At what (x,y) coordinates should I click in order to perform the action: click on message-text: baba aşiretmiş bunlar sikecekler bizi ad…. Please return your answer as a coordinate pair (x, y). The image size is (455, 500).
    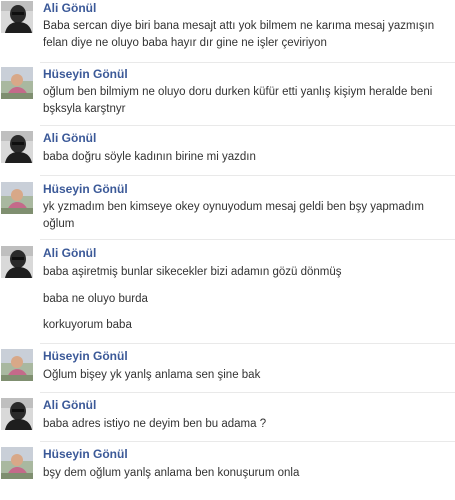
    Looking at the image, I should click on (192, 272).